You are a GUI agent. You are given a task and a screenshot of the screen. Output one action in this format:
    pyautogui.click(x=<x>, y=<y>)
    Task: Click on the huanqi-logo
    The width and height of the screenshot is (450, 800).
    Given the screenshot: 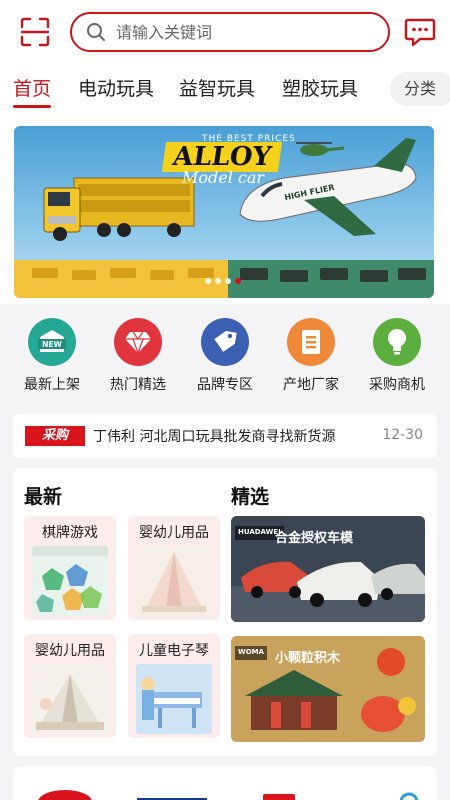 What is the action you would take?
    pyautogui.click(x=174, y=794)
    